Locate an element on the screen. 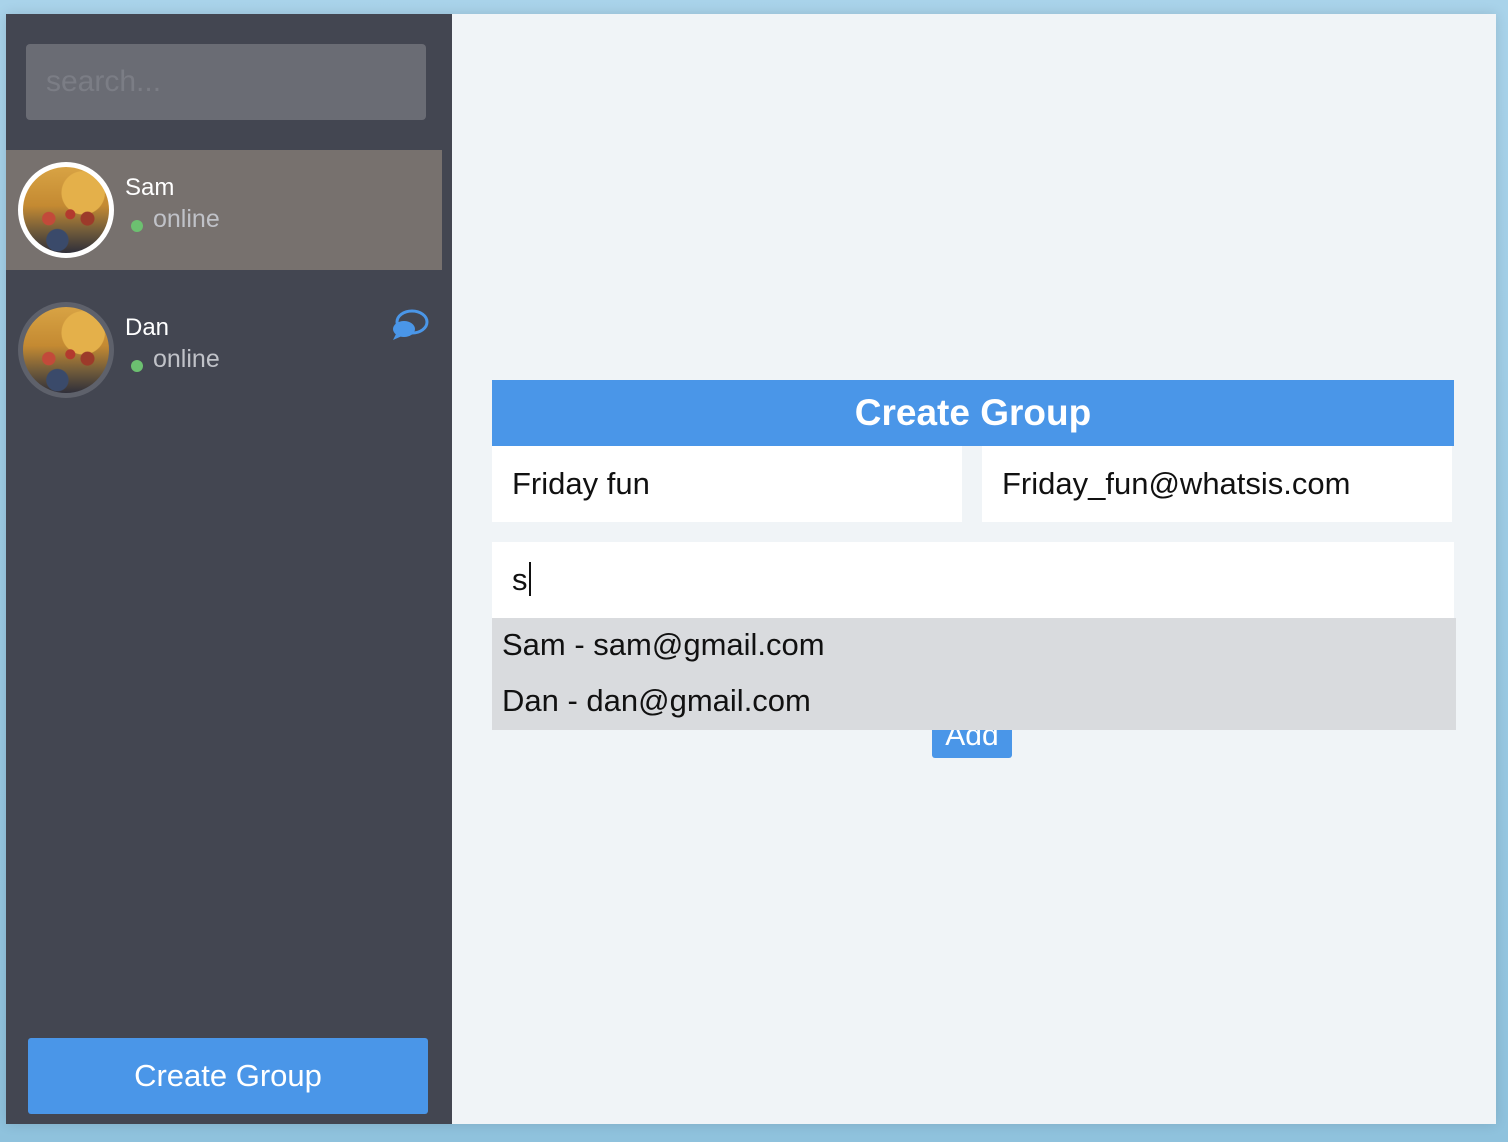 Image resolution: width=1508 pixels, height=1142 pixels. member-search-value-wrap: s is located at coordinates (521, 580).